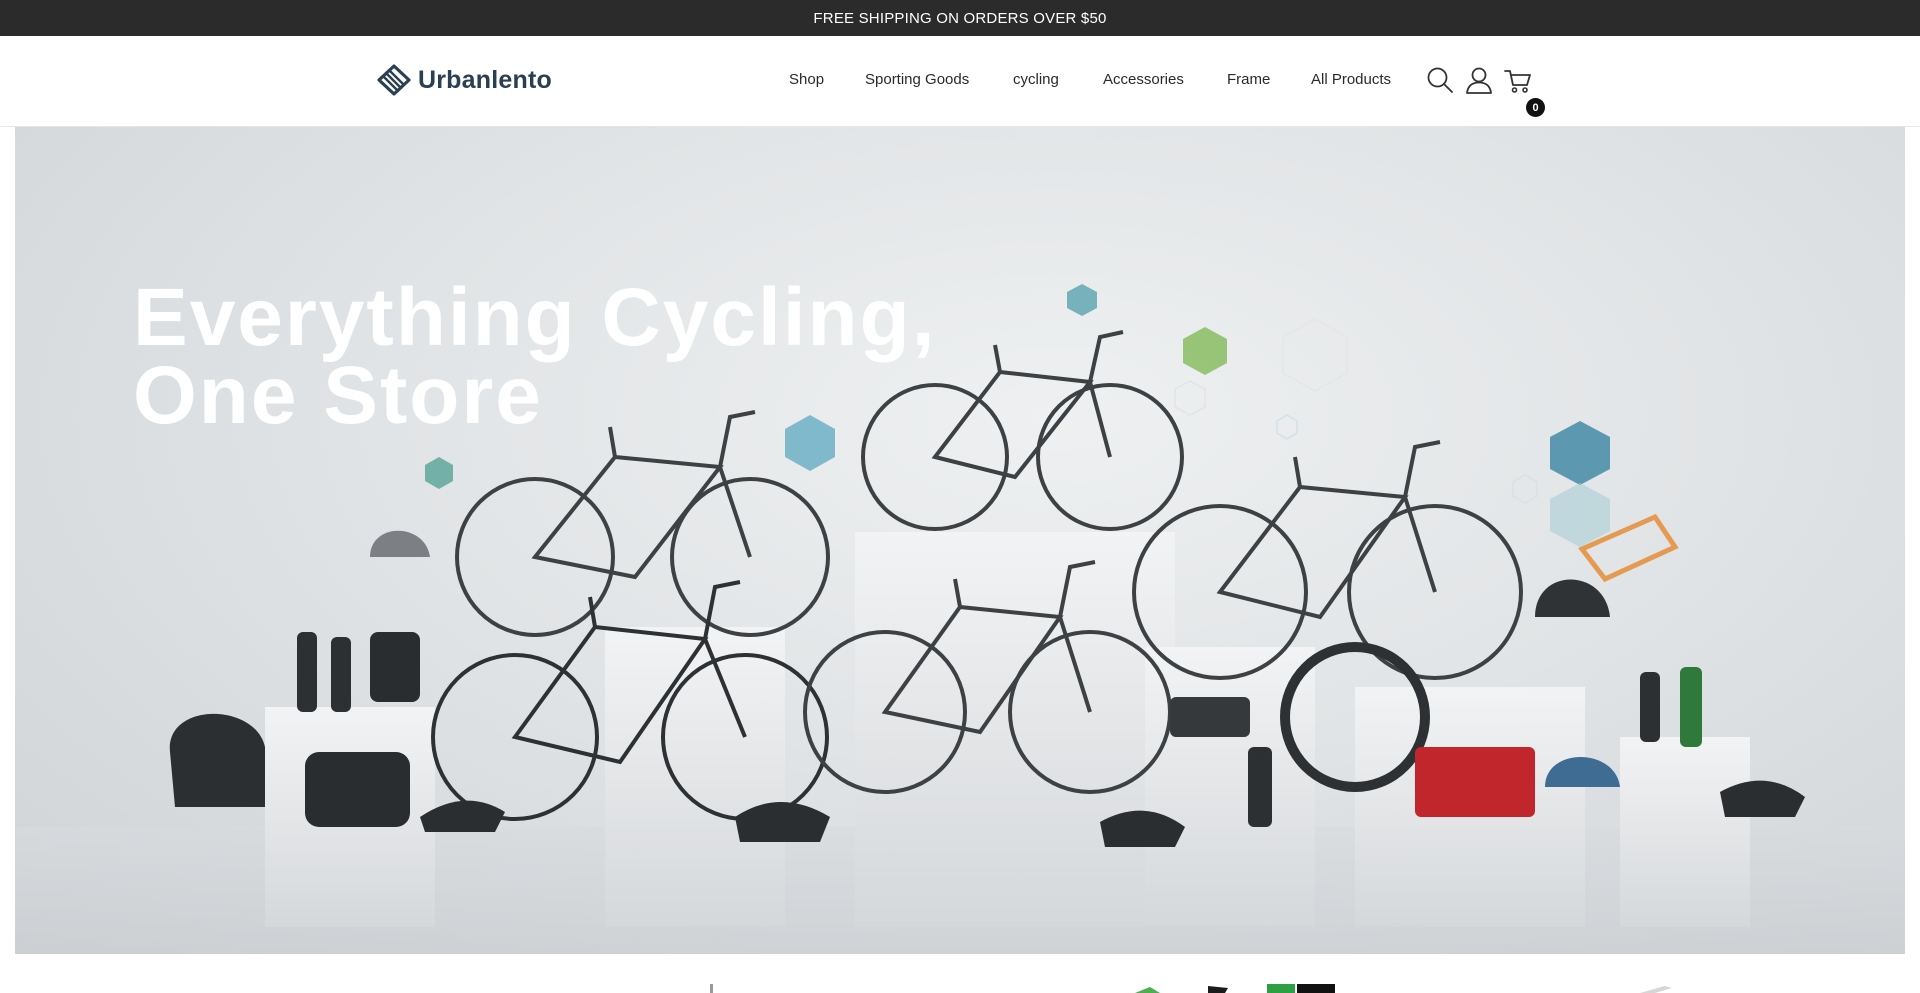 This screenshot has height=993, width=1920. I want to click on cart-icon, so click(1518, 80).